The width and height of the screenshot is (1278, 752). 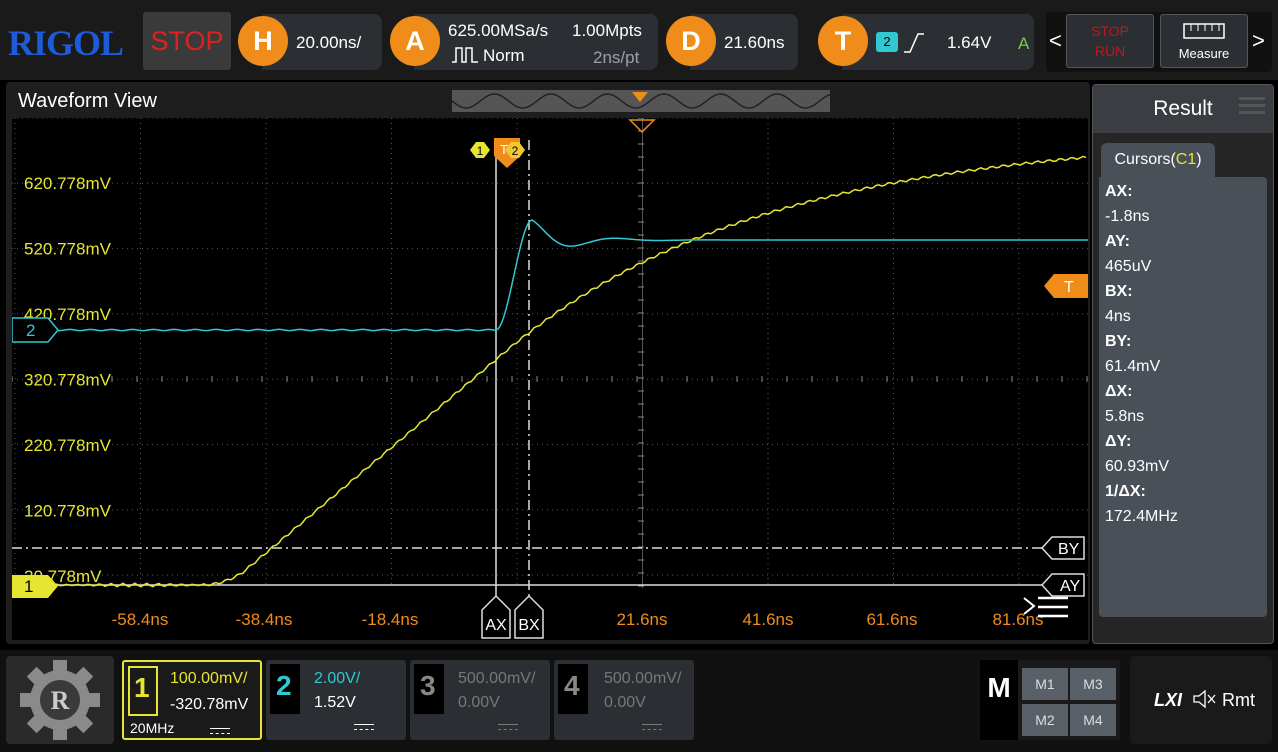 I want to click on math-m4: M4, so click(x=1093, y=720).